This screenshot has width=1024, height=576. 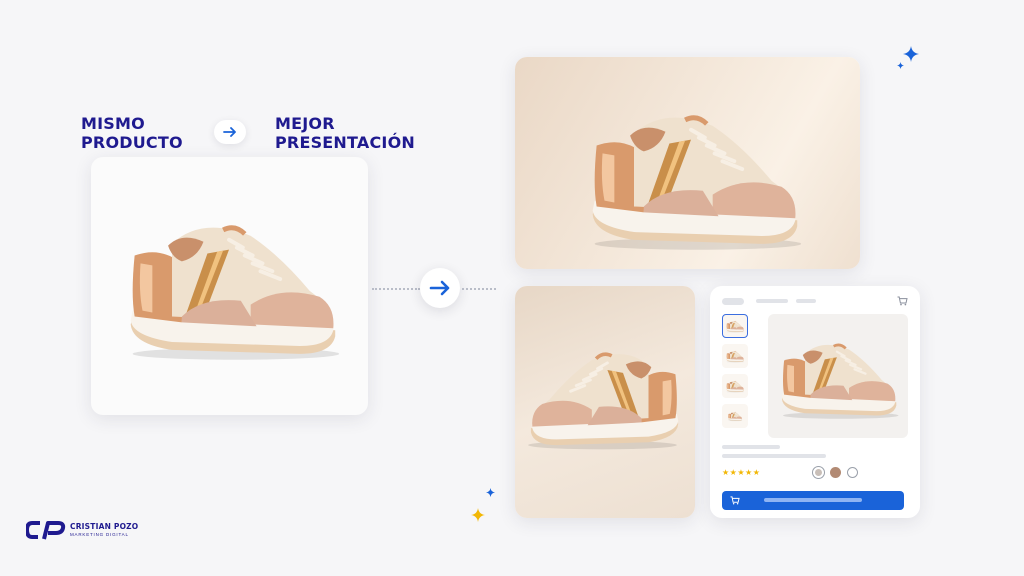 I want to click on sneaker-photo-original, so click(x=231, y=285).